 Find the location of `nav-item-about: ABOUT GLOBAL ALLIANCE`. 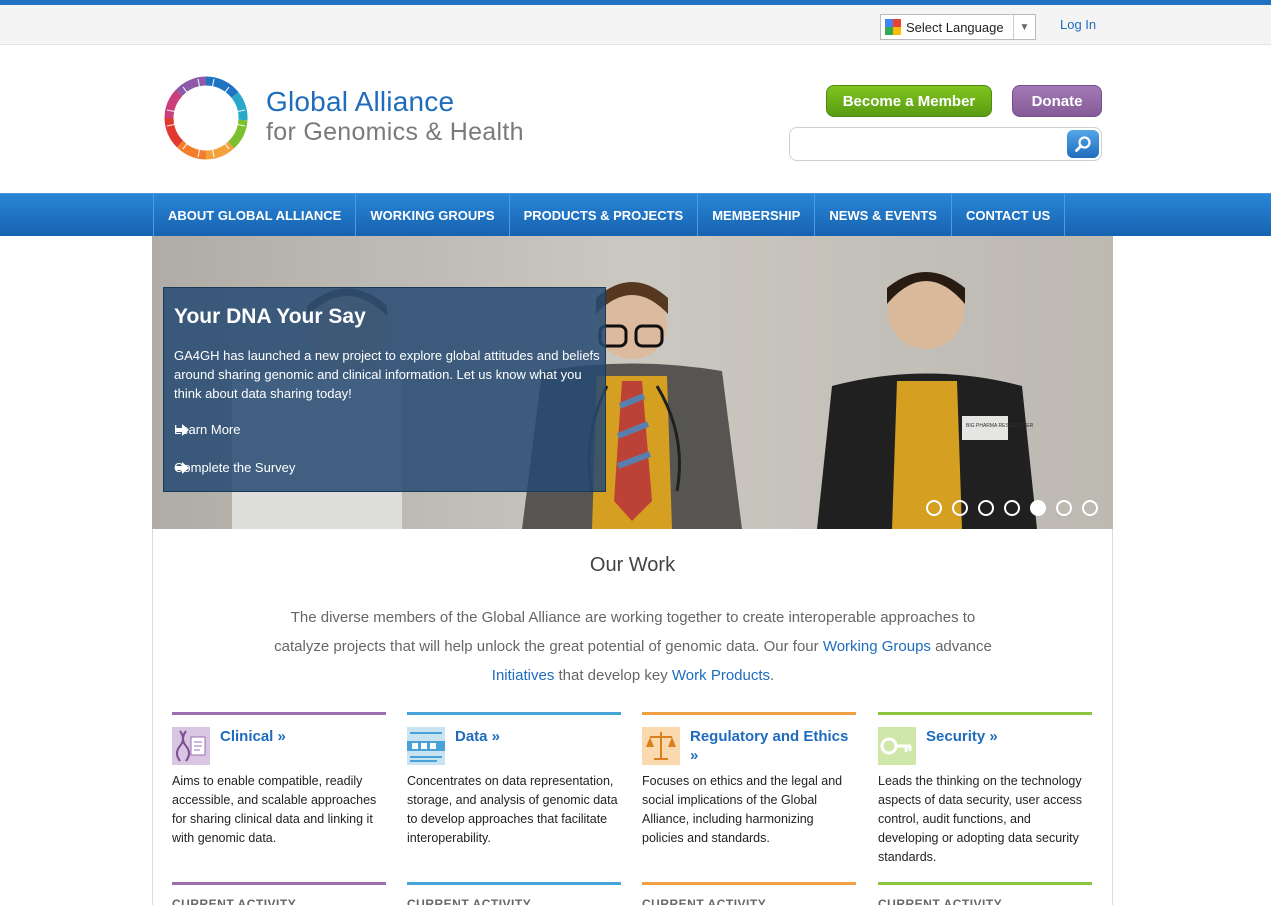

nav-item-about: ABOUT GLOBAL ALLIANCE is located at coordinates (255, 215).